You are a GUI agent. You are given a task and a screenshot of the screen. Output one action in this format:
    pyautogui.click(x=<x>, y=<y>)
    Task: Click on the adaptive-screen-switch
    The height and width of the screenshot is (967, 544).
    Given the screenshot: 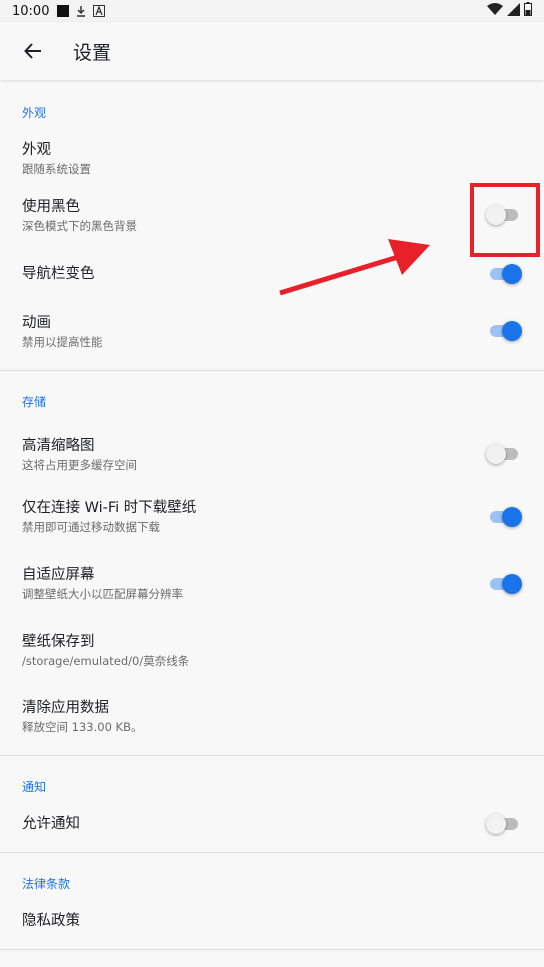 What is the action you would take?
    pyautogui.click(x=505, y=583)
    